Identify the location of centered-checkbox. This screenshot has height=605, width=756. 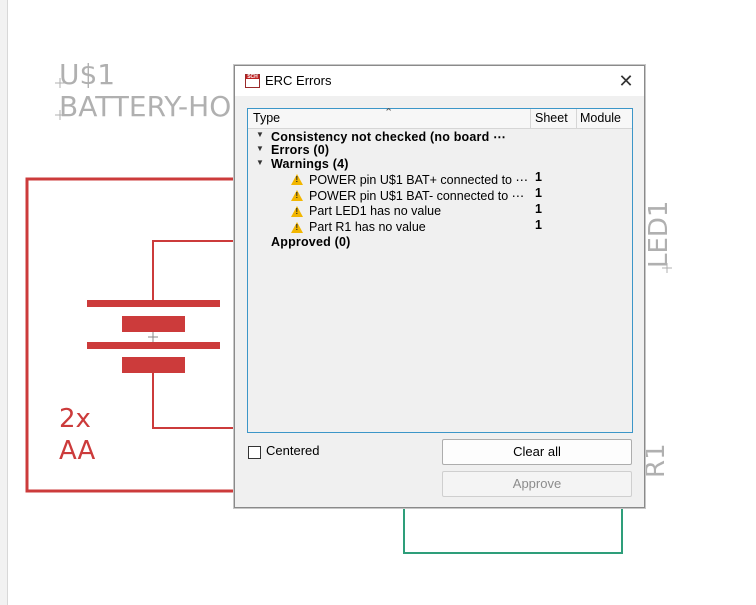
(254, 452).